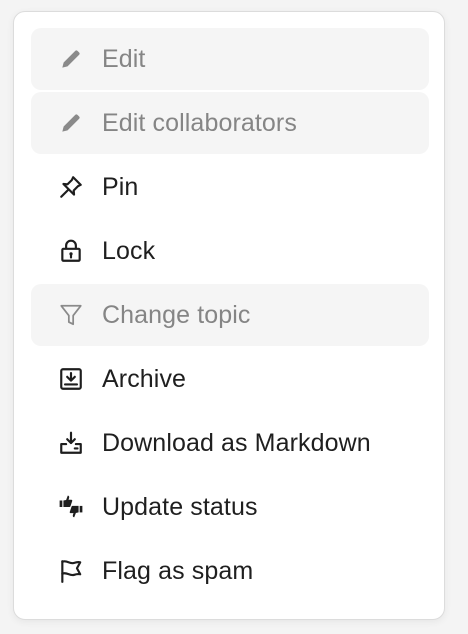  What do you see at coordinates (71, 187) in the screenshot?
I see `pin-icon` at bounding box center [71, 187].